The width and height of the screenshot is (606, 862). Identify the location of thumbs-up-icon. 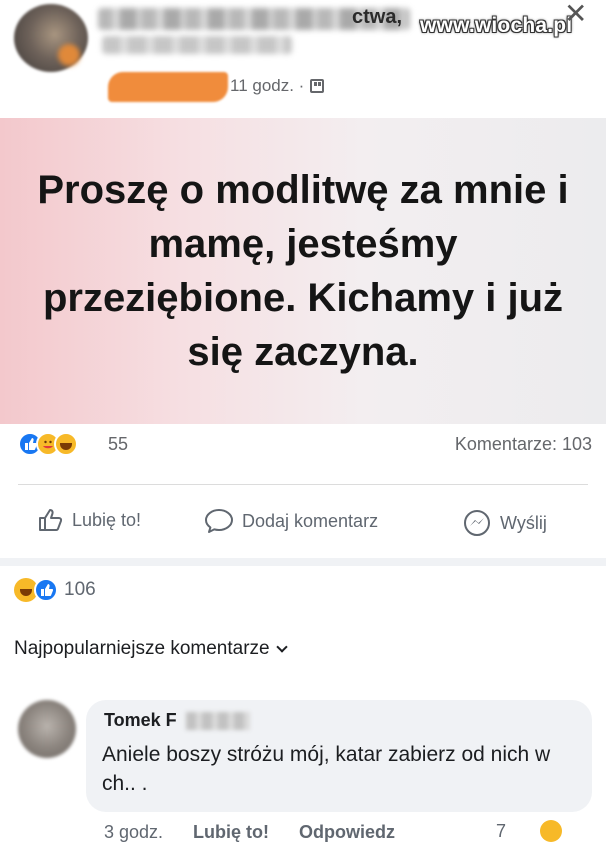
(51, 520).